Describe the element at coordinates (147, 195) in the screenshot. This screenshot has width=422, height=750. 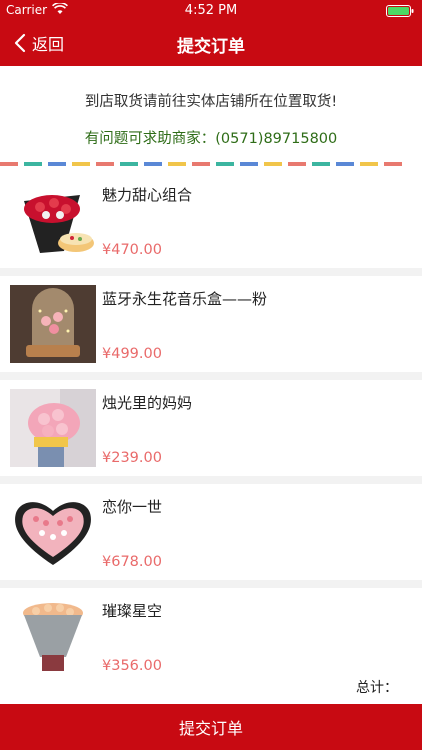
I see `item-name: 魅力甜心组合` at that location.